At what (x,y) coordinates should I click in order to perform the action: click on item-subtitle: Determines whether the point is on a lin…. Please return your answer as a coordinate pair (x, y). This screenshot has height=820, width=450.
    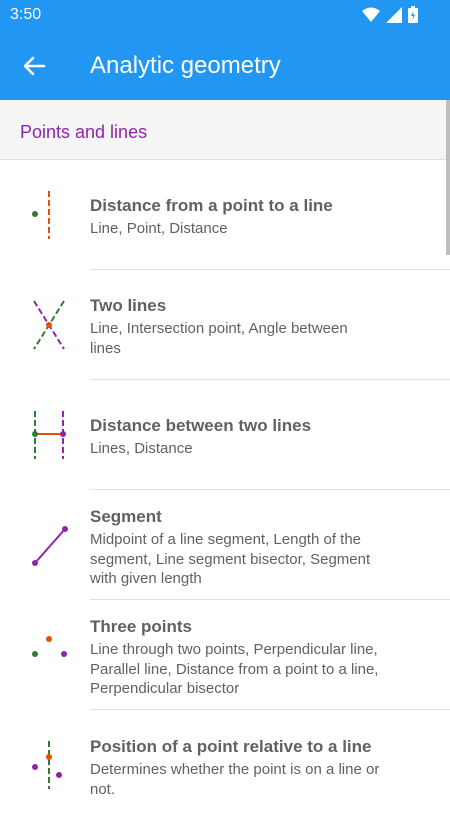
    Looking at the image, I should click on (235, 779).